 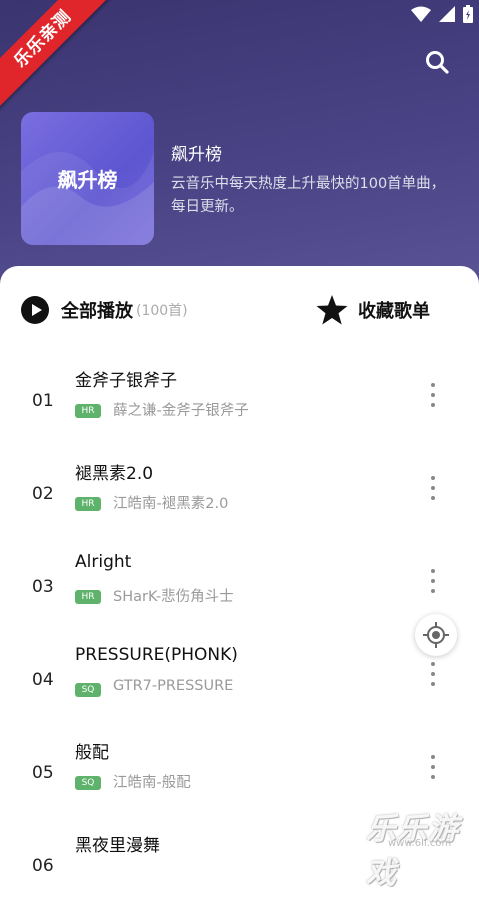 What do you see at coordinates (114, 474) in the screenshot?
I see `song-title: 褪黑素2.0` at bounding box center [114, 474].